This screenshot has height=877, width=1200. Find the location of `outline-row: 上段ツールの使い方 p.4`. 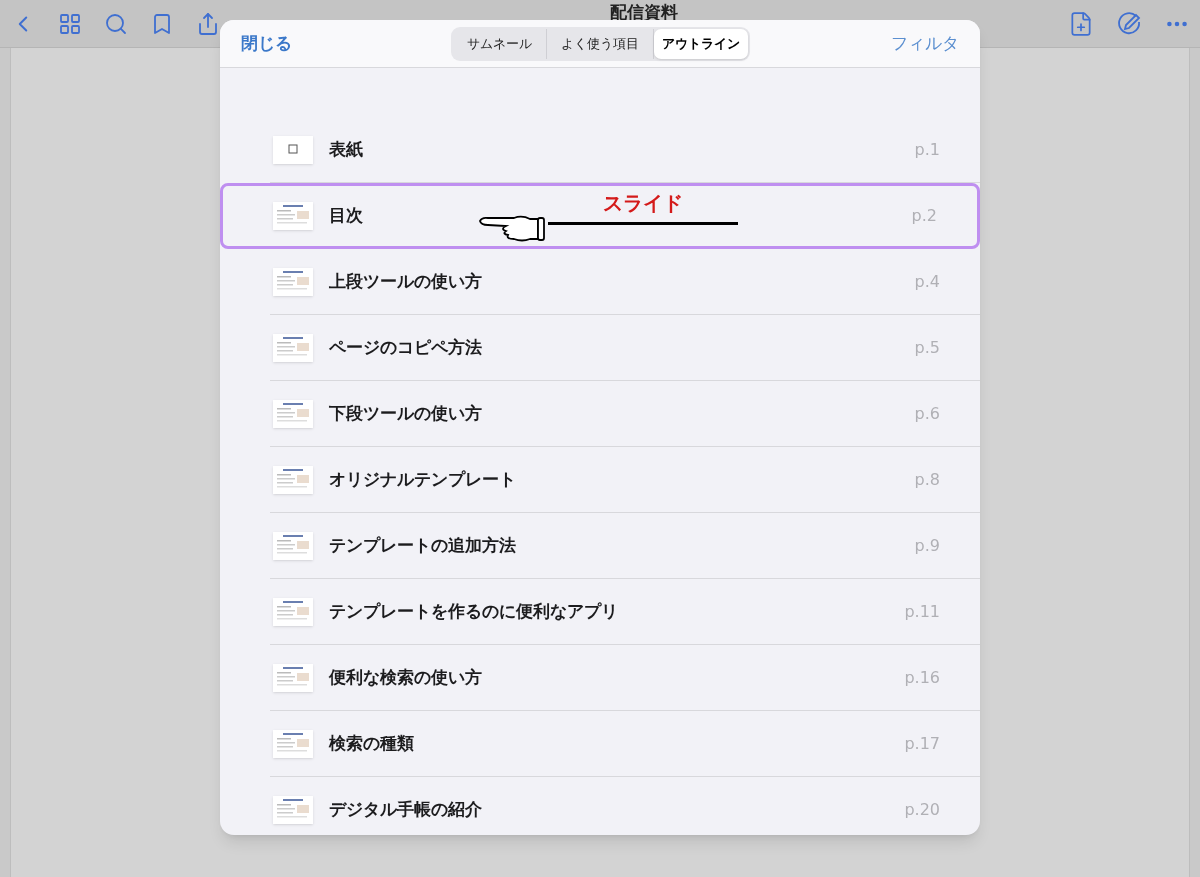

outline-row: 上段ツールの使い方 p.4 is located at coordinates (625, 282).